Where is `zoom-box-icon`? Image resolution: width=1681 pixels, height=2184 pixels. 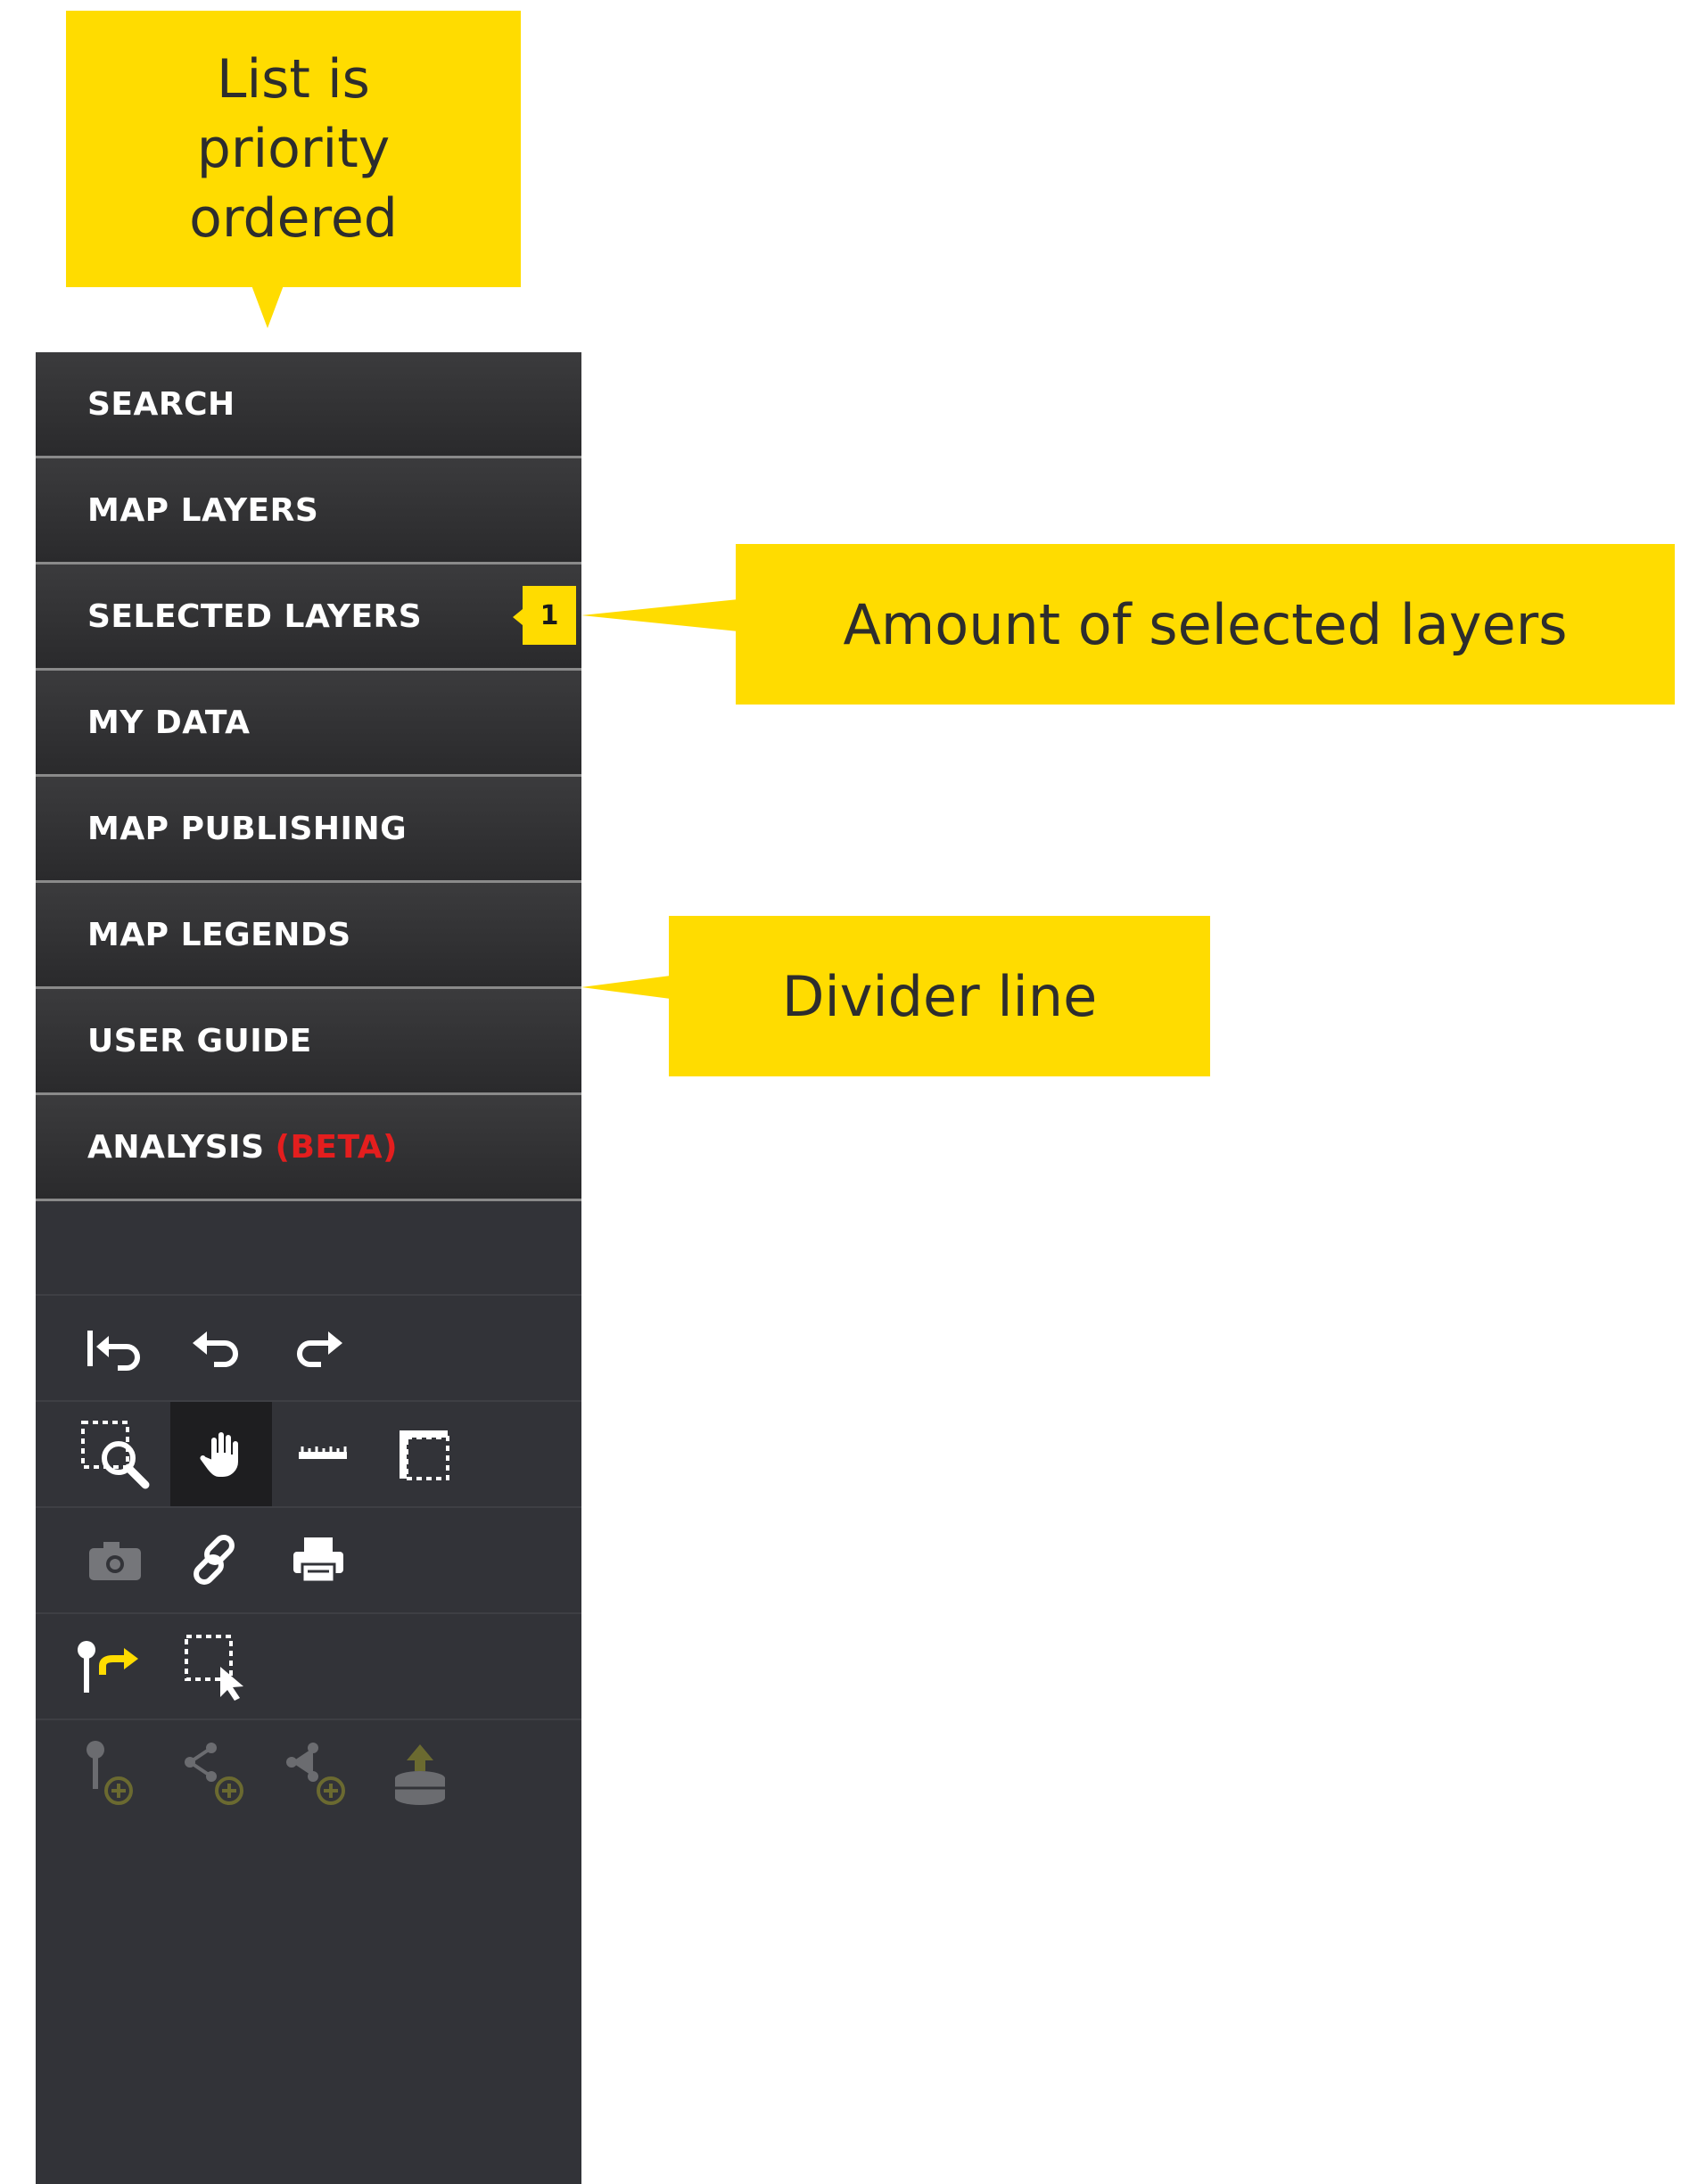
zoom-box-icon is located at coordinates (115, 1454).